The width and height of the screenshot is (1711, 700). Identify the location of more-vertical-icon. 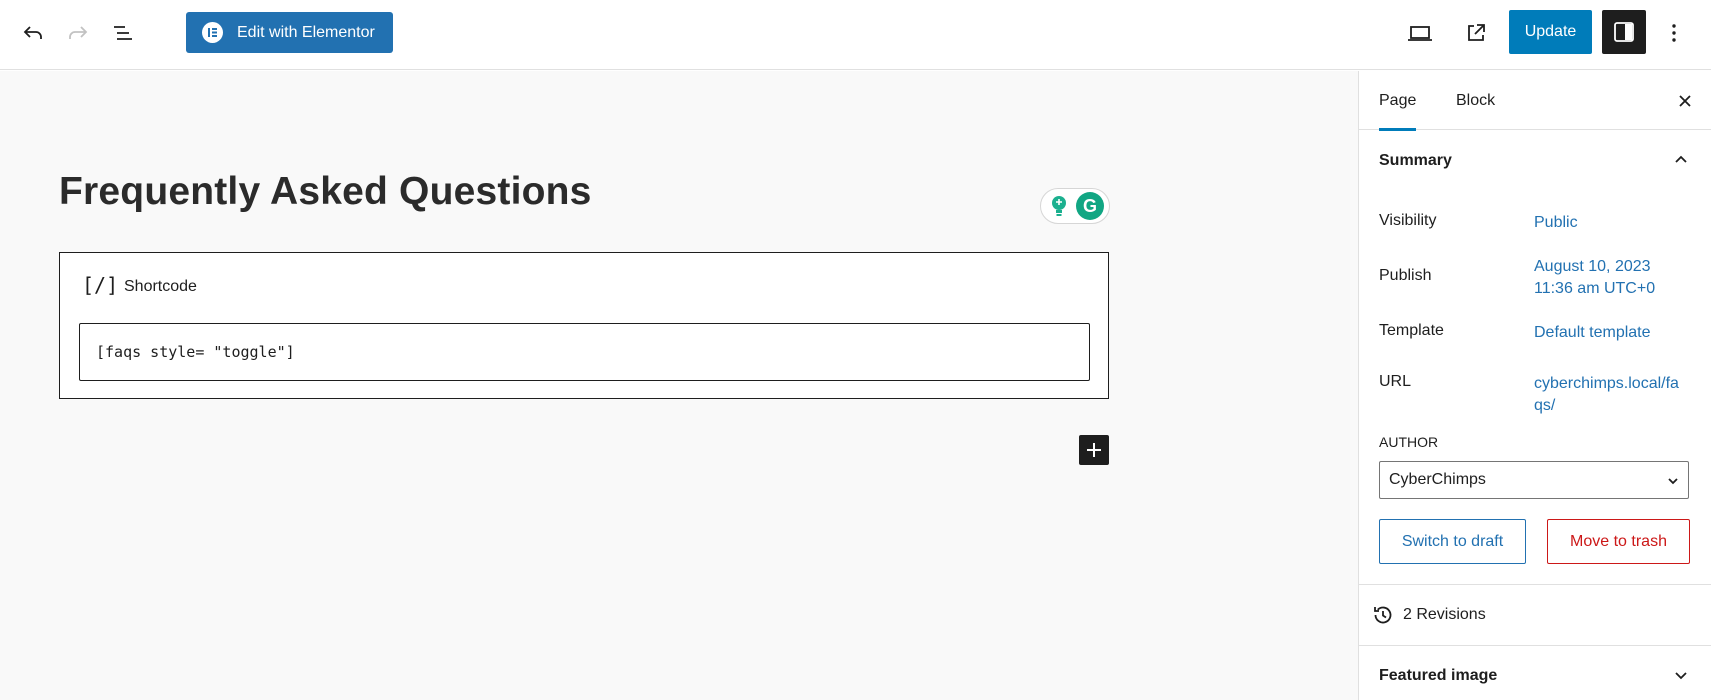
(1674, 33).